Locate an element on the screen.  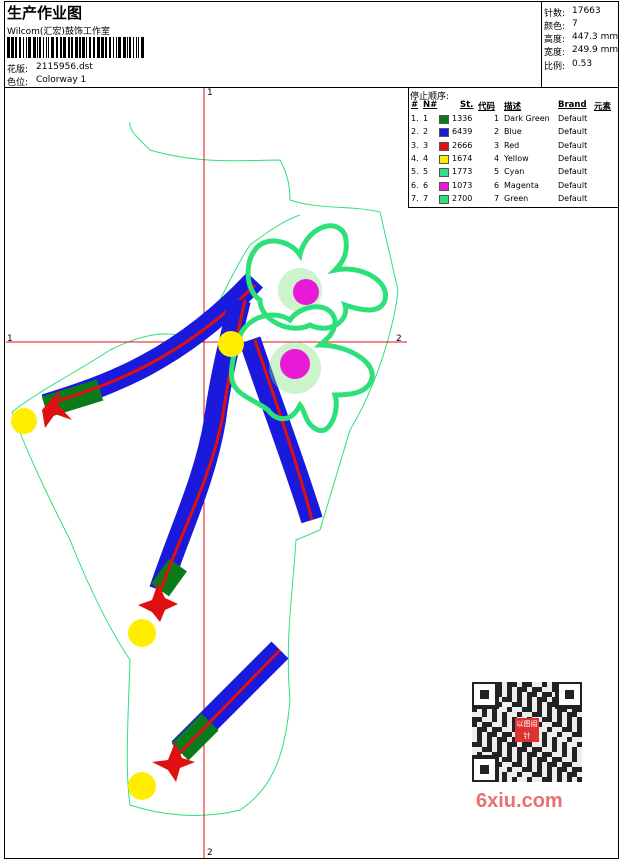
watermark-seal-text: 以图阅针 is located at coordinates (527, 730).